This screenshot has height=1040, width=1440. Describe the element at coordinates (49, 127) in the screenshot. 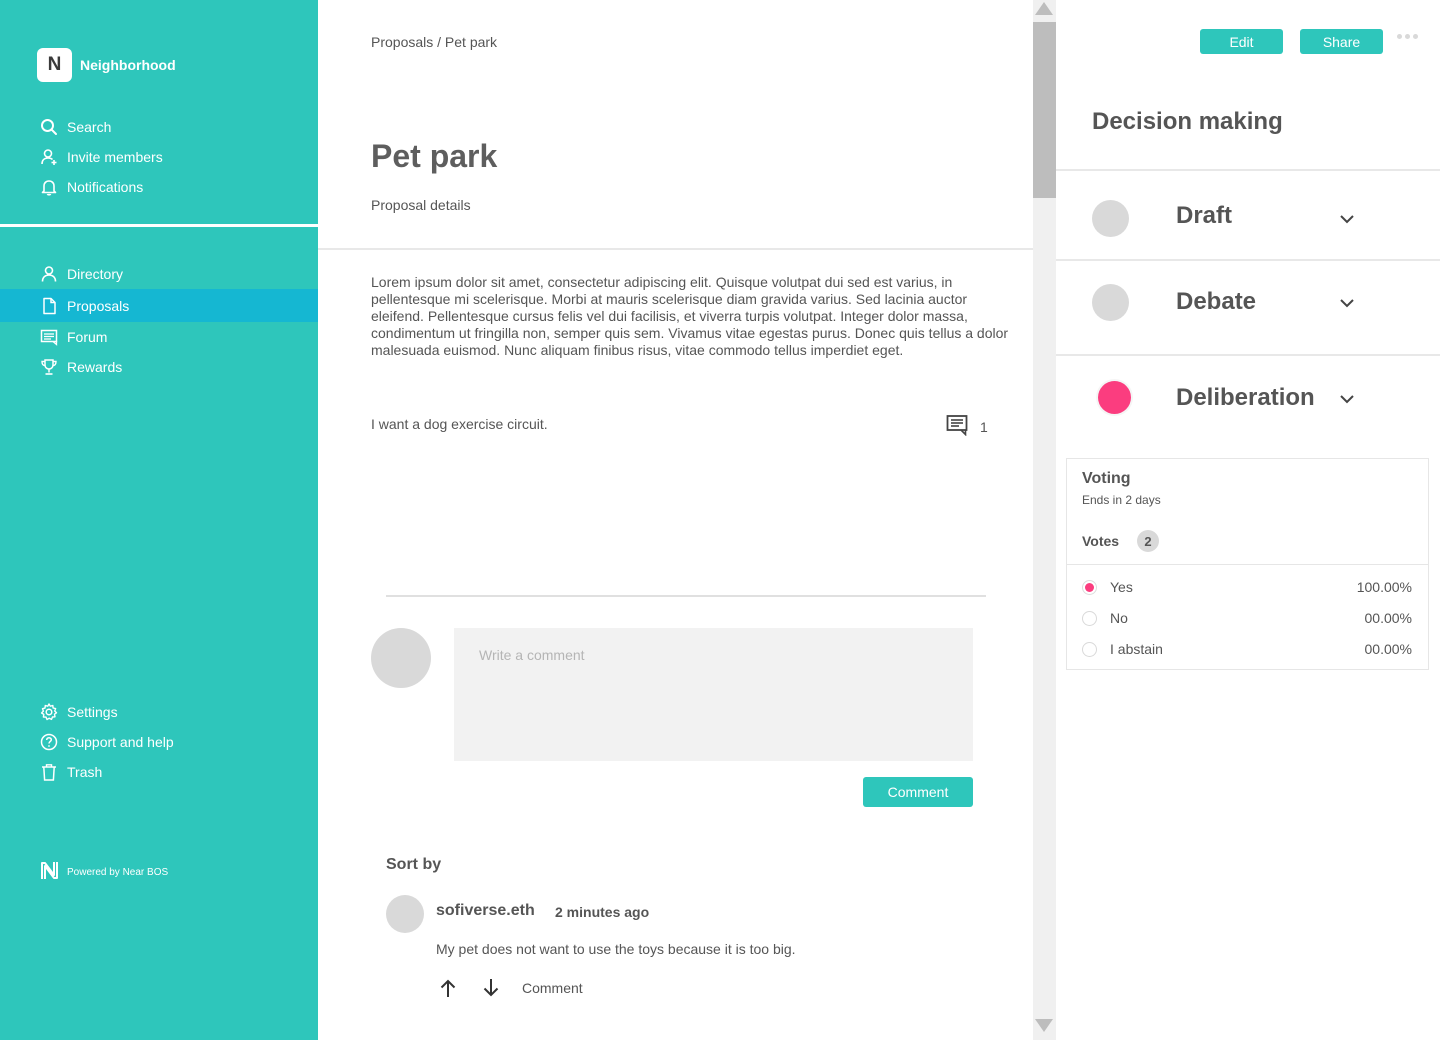

I see `search-icon` at that location.